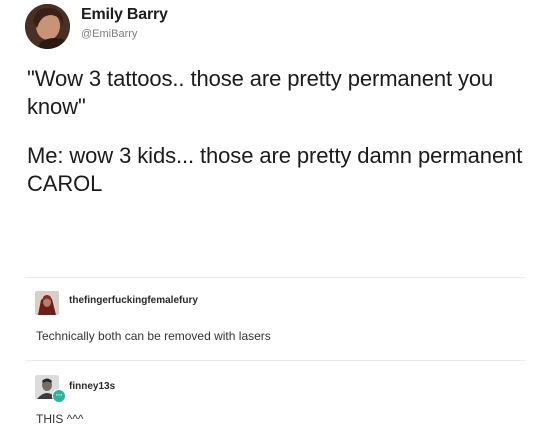 Image resolution: width=541 pixels, height=444 pixels. What do you see at coordinates (133, 300) in the screenshot?
I see `reply-username: thefingerfuckingfemalefury` at bounding box center [133, 300].